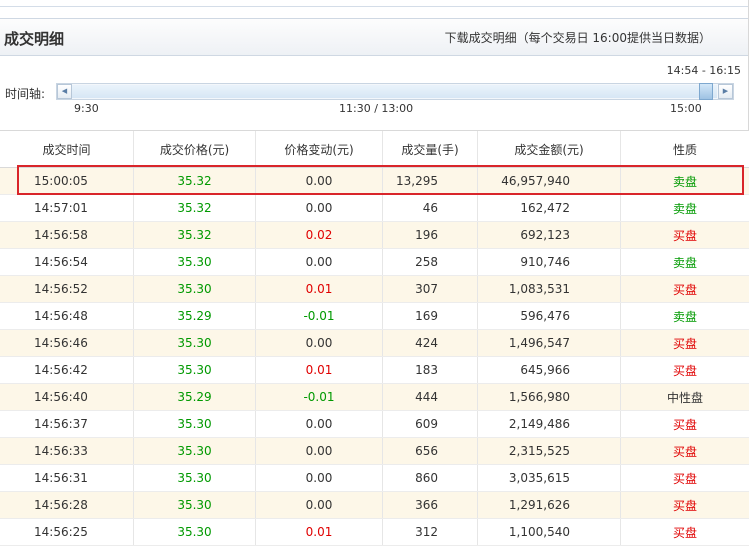 Image resolution: width=755 pixels, height=546 pixels. What do you see at coordinates (67, 343) in the screenshot?
I see `cell-time: 14:56:46` at bounding box center [67, 343].